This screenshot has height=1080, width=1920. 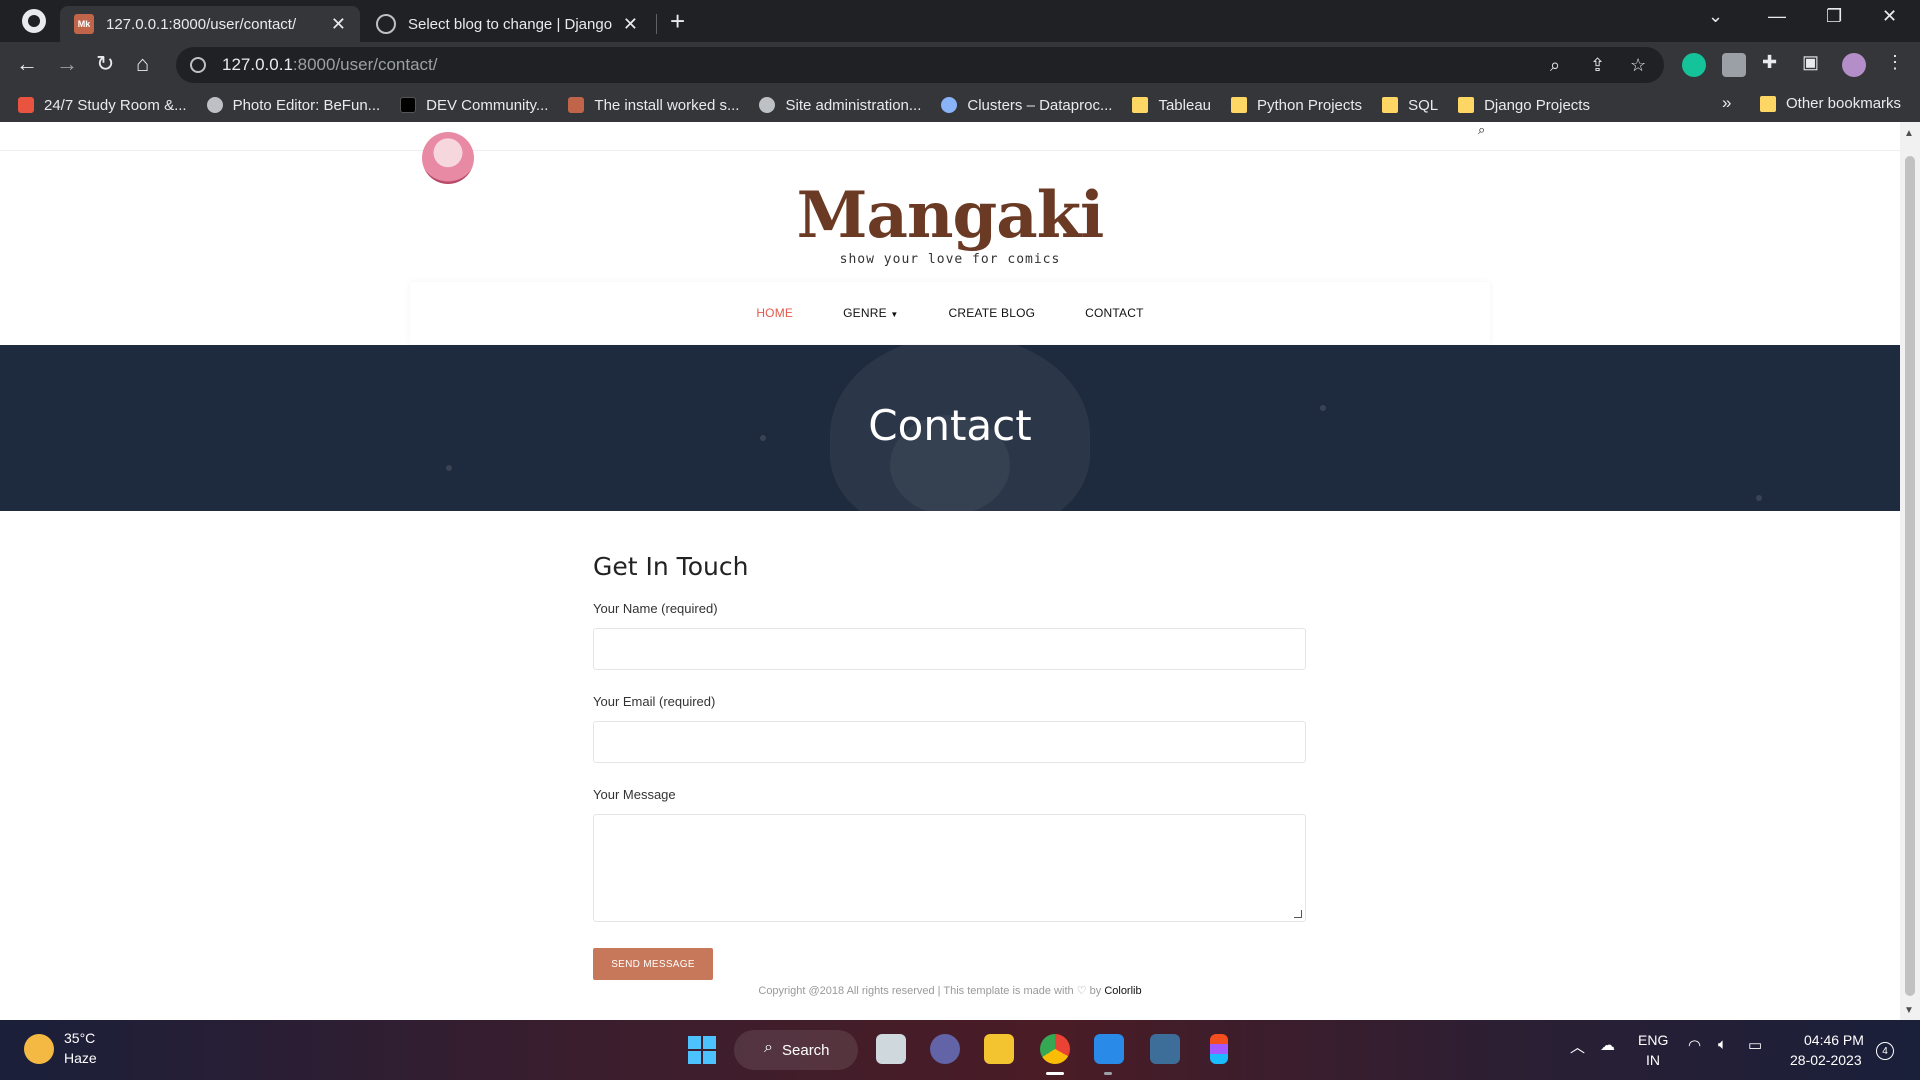 What do you see at coordinates (1910, 576) in the screenshot?
I see `scroll-thumb` at bounding box center [1910, 576].